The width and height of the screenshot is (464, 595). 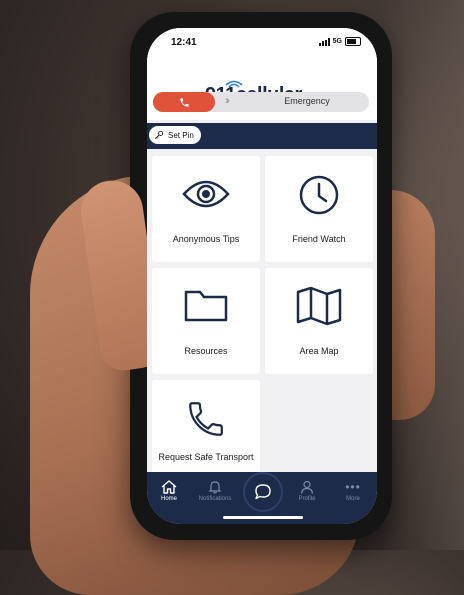 What do you see at coordinates (206, 194) in the screenshot?
I see `eye-icon` at bounding box center [206, 194].